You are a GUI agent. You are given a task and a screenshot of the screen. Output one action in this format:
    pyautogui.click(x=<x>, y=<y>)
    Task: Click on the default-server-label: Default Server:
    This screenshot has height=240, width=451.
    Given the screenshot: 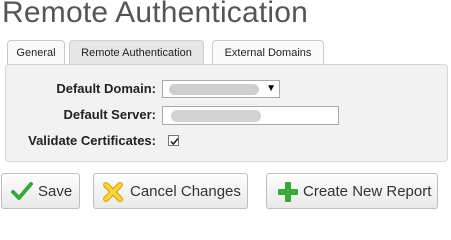 What is the action you would take?
    pyautogui.click(x=109, y=114)
    